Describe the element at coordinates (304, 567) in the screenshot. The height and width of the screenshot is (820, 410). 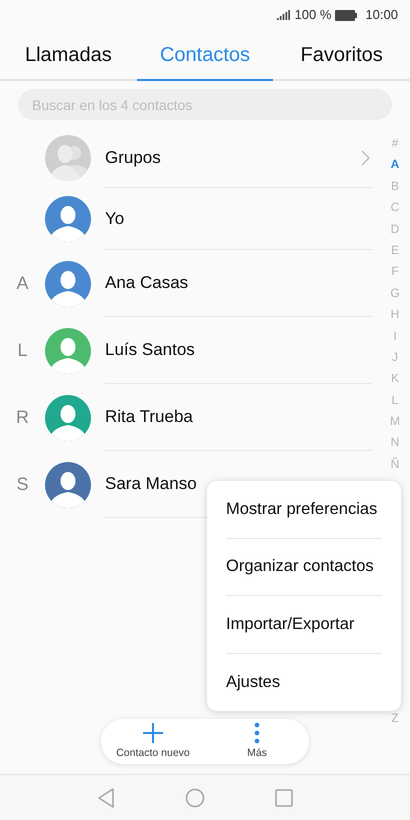
I see `menu-item: Organizar contactos` at that location.